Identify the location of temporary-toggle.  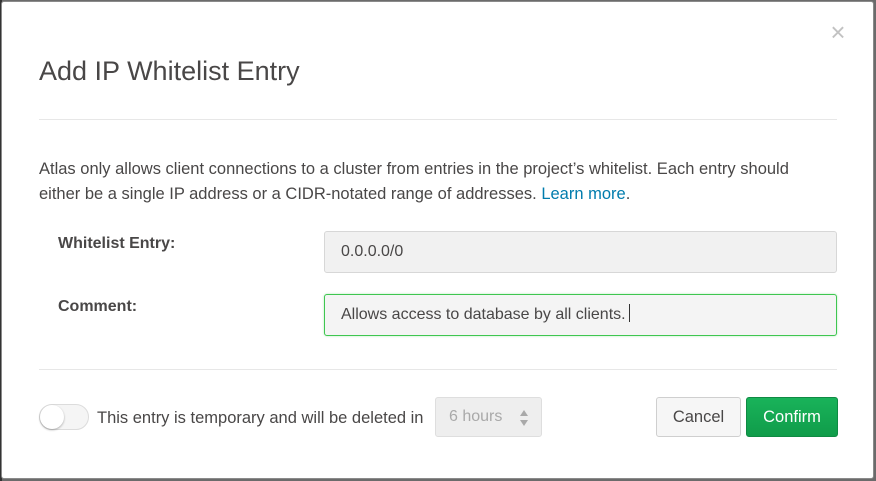
(64, 417).